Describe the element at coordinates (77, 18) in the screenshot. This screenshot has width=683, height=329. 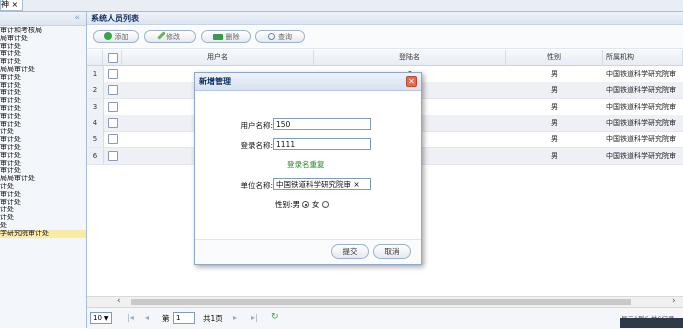
I see `collapse-icon: «` at that location.